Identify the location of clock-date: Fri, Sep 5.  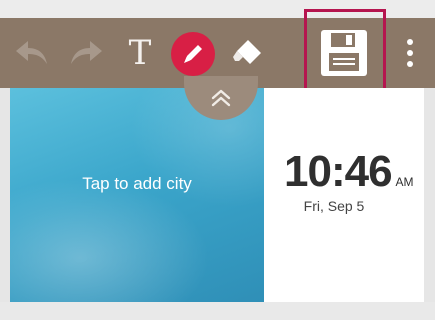
(334, 206).